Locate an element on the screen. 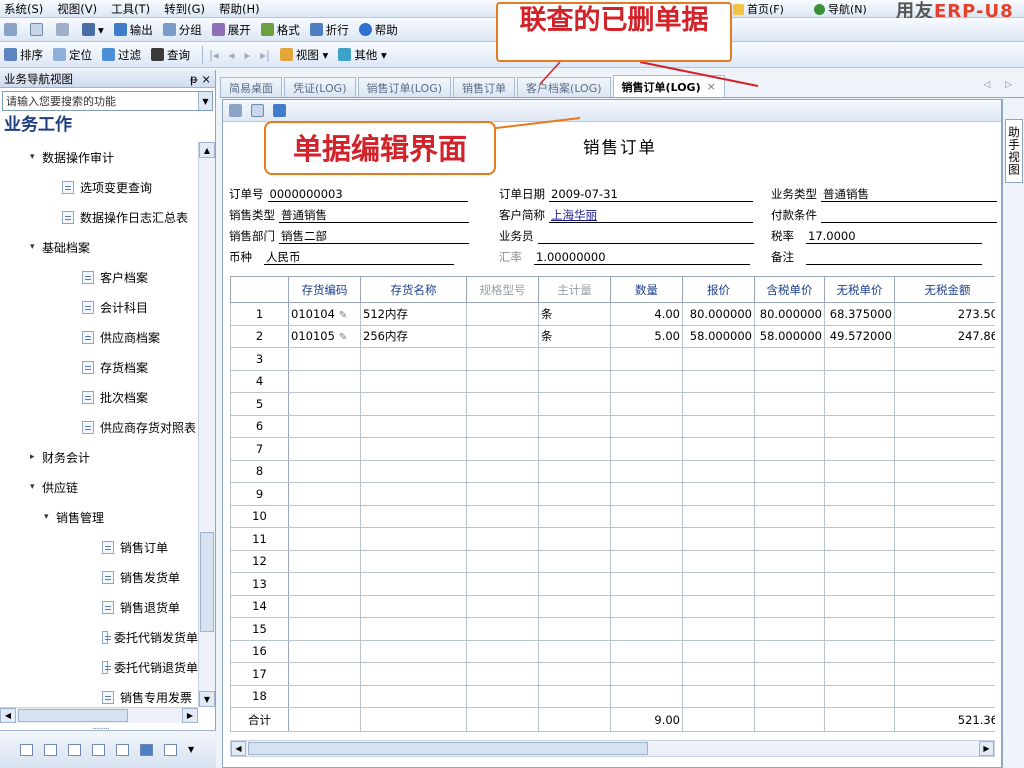 The height and width of the screenshot is (768, 1024). scroll-right-button: ▶ is located at coordinates (986, 748).